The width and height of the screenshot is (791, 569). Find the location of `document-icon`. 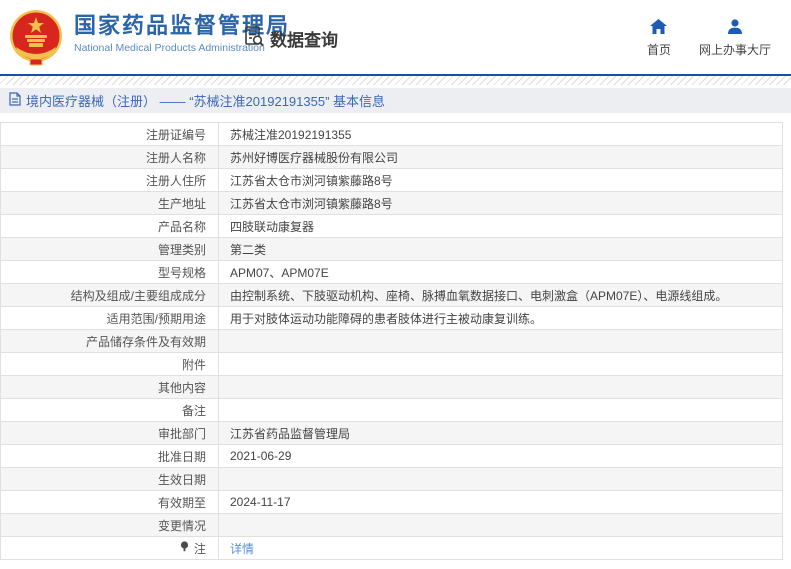

document-icon is located at coordinates (15, 100).